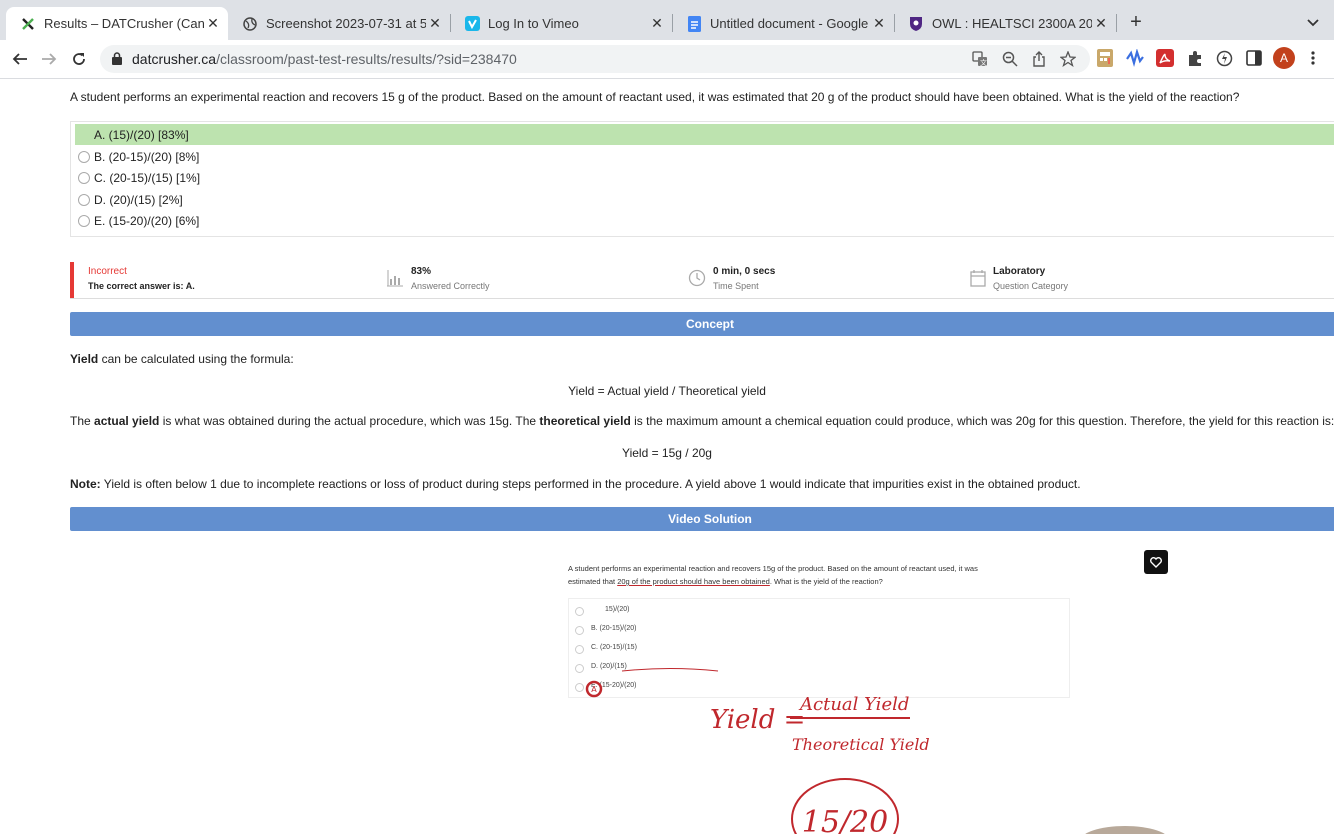 Image resolution: width=1334 pixels, height=834 pixels. Describe the element at coordinates (704, 134) in the screenshot. I see `answer-option-a: A. (15)/(20) [83%]` at that location.